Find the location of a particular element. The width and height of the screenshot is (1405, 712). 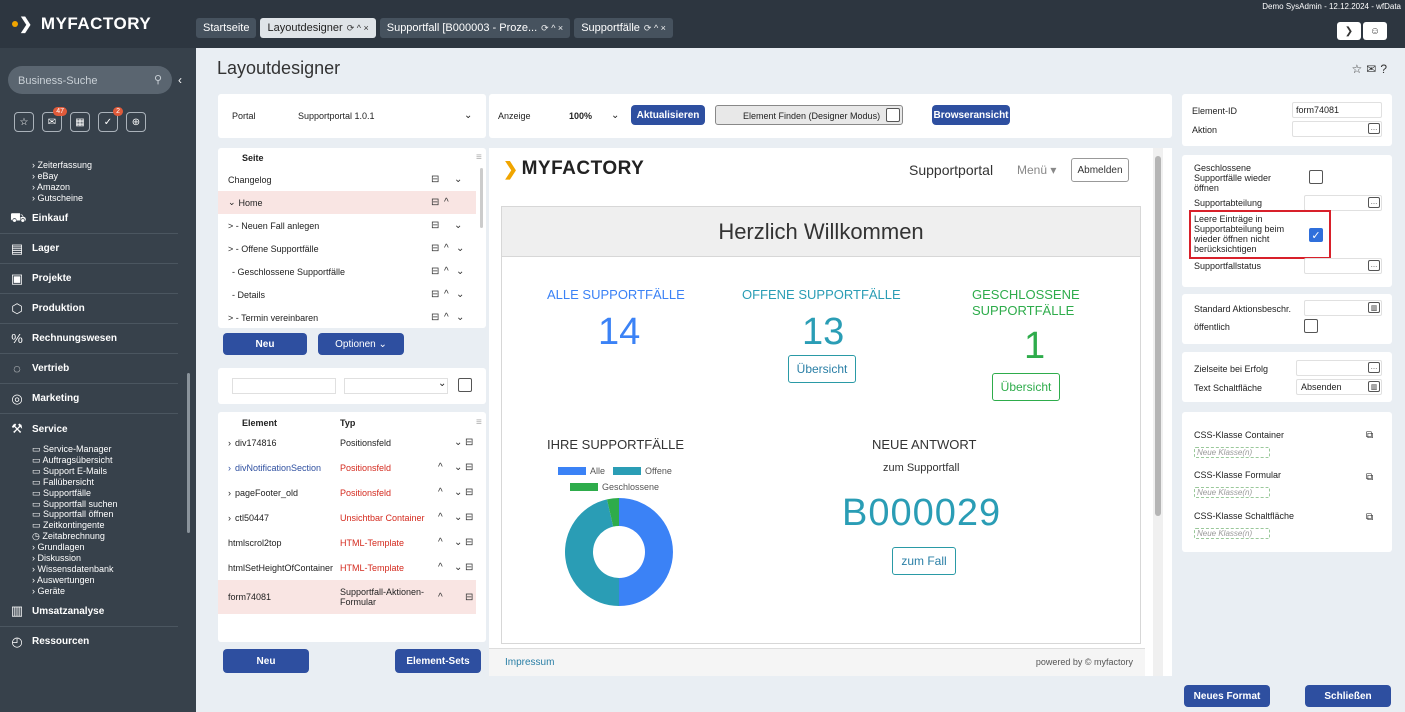

sidebar-item-rechnungswesen: % Rechnungswesen is located at coordinates (89, 339).